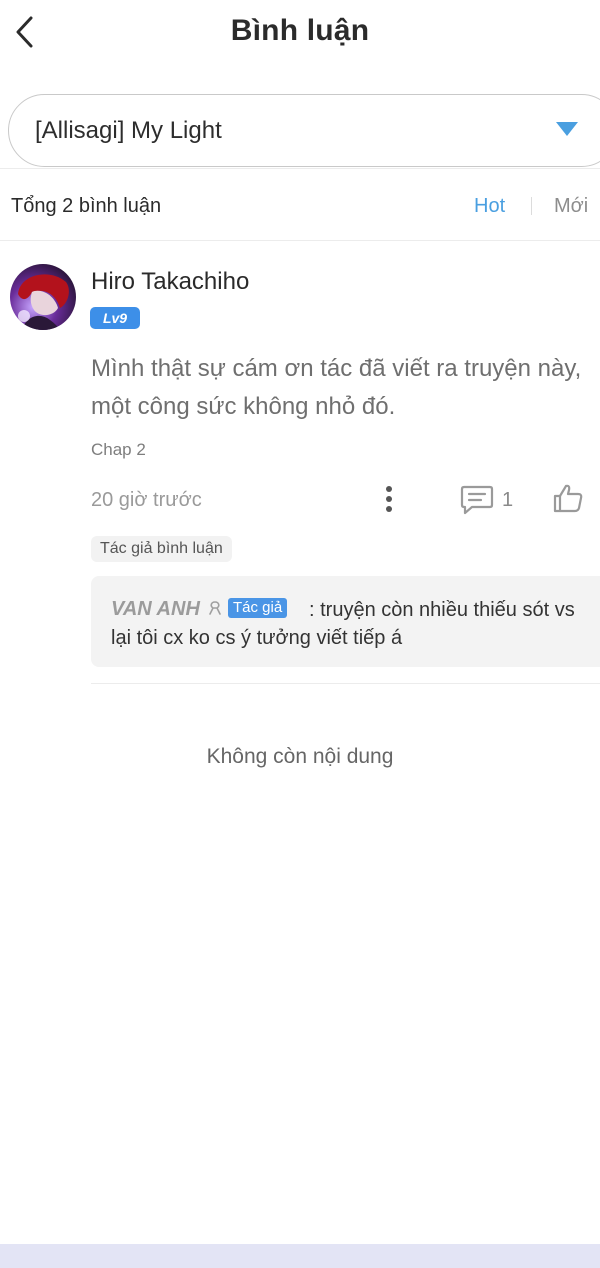 The image size is (600, 1268). I want to click on reply-text-line: lại tôi cx ko cs ý tưởng viết tiếp á, so click(257, 638).